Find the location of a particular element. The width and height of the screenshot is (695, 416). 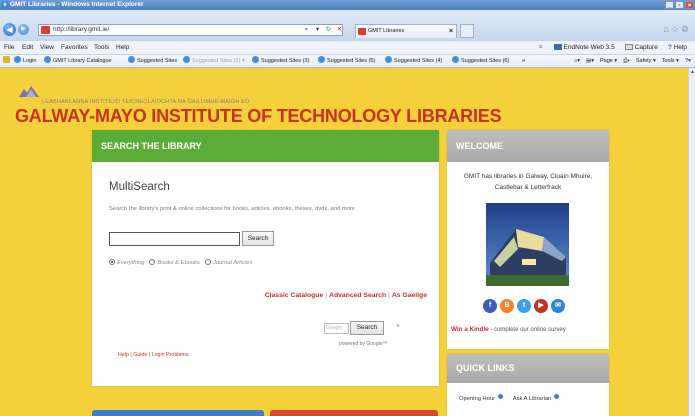

help-button: ? Help is located at coordinates (677, 47).